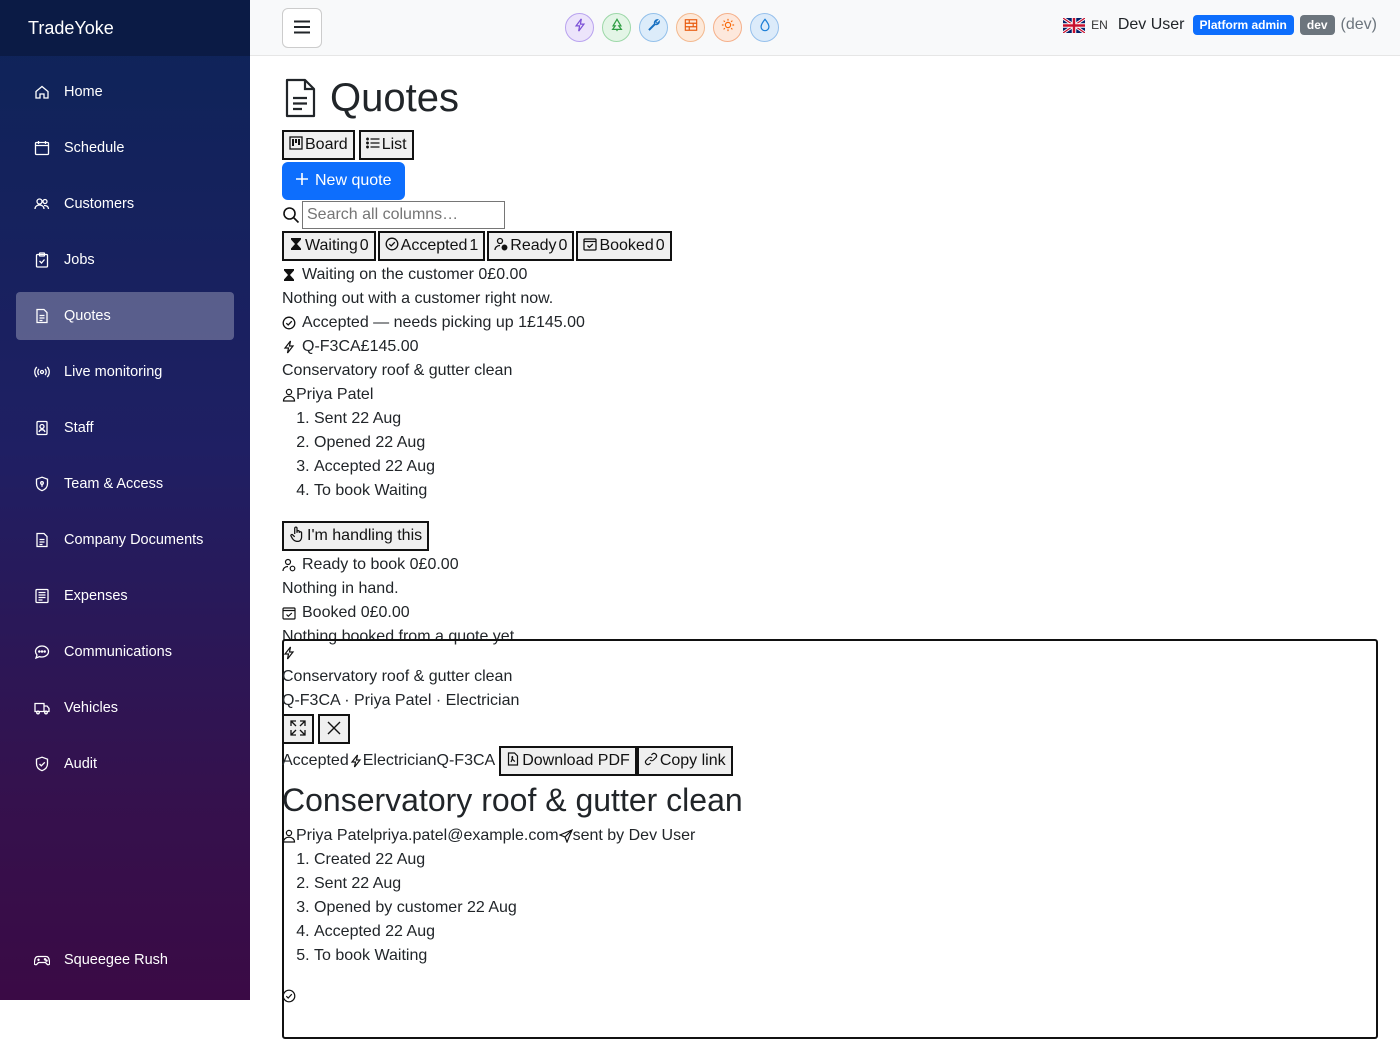 The image size is (1400, 1039). Describe the element at coordinates (832, 246) in the screenshot. I see `status-filters: Waiting 0 Accepted 1 Ready 0 Booked 0` at that location.